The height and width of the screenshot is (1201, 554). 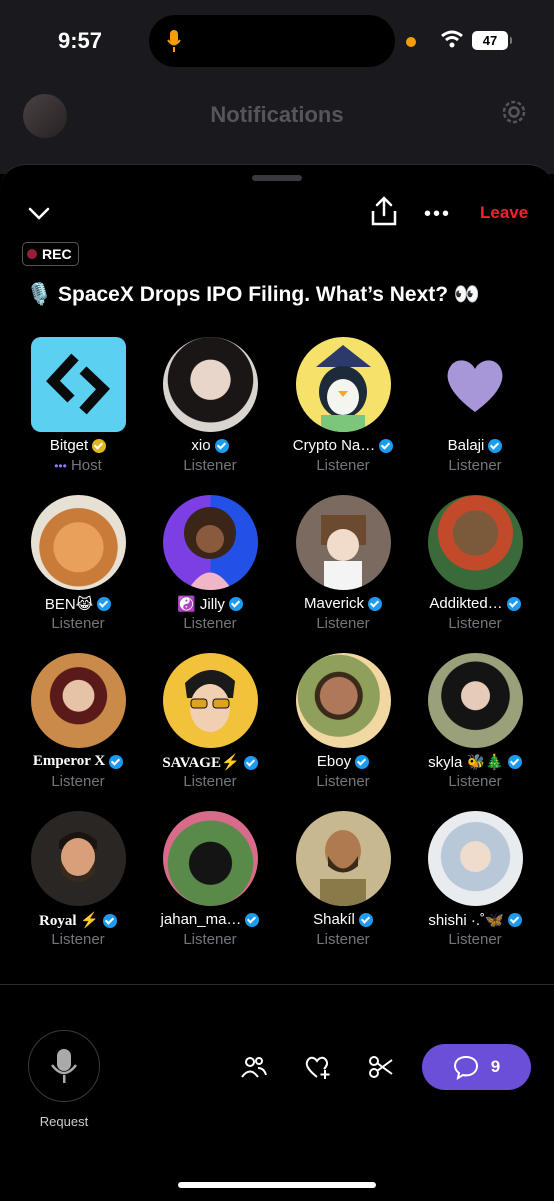 I want to click on participant-name: Balaji, so click(x=475, y=445).